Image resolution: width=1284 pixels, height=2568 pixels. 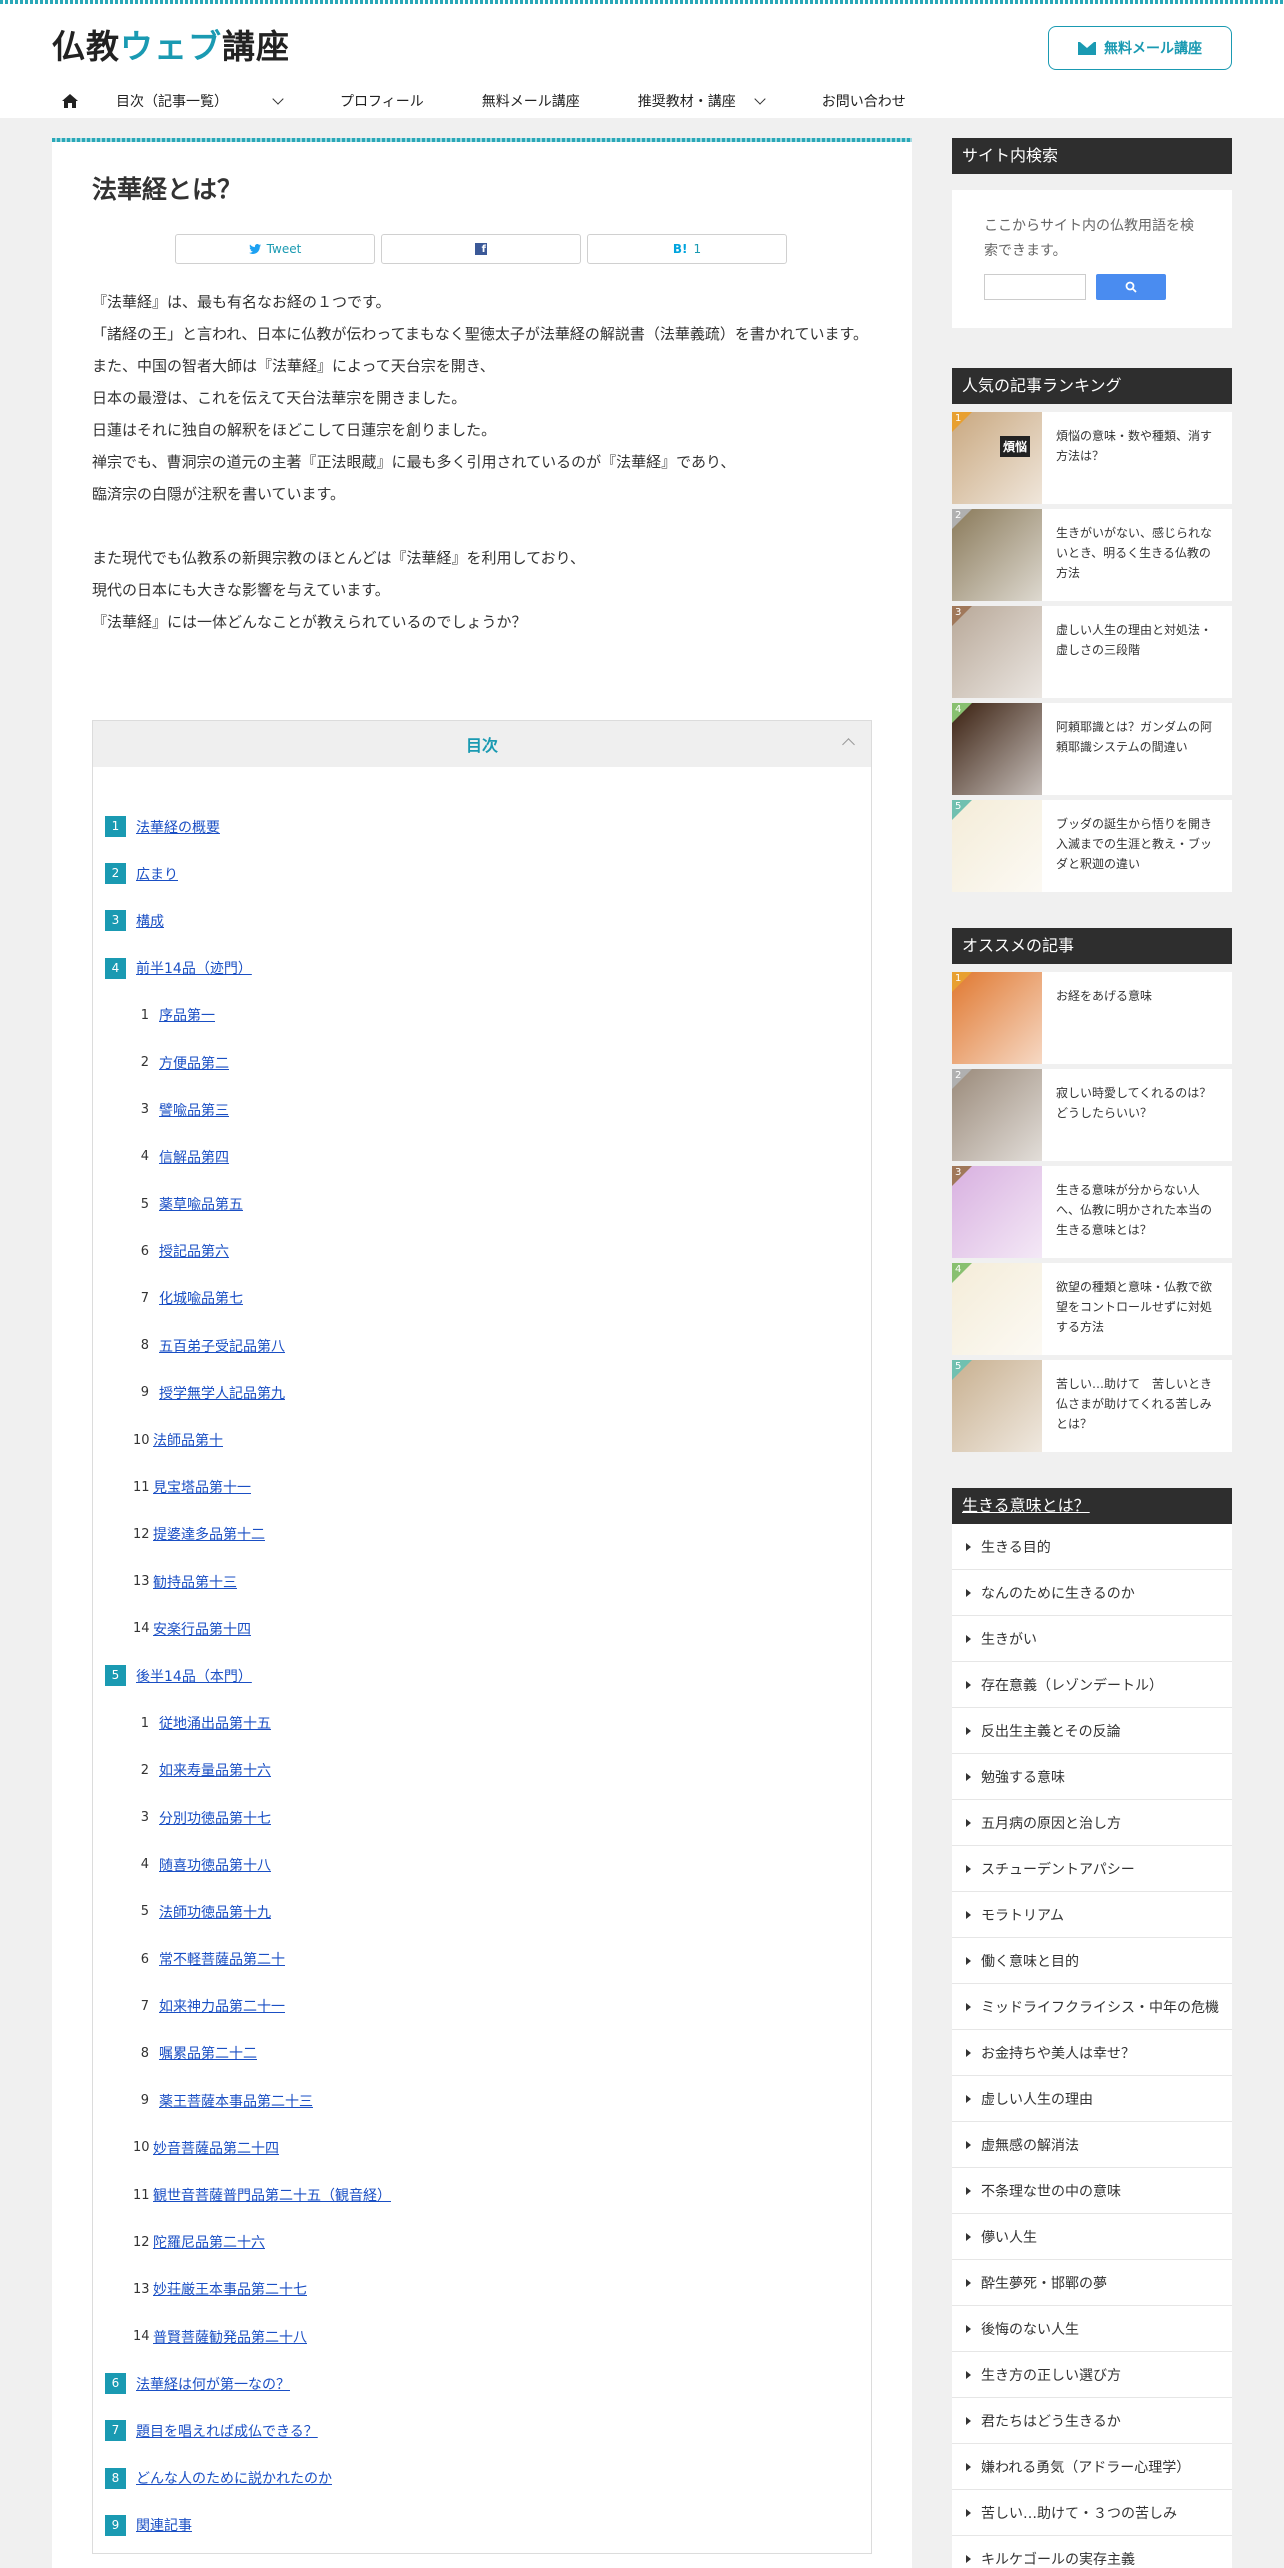 What do you see at coordinates (194, 1251) in the screenshot?
I see `toc-link: 授記品第六` at bounding box center [194, 1251].